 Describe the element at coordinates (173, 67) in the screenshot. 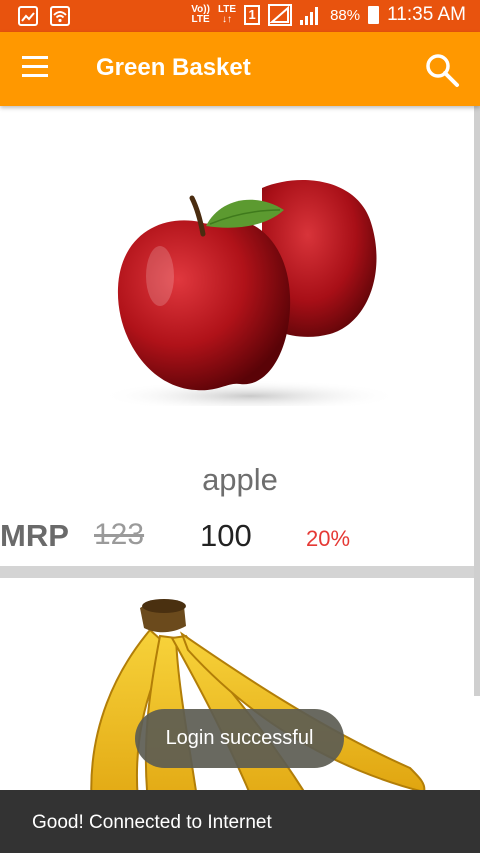

I see `app-title: Green Basket` at that location.